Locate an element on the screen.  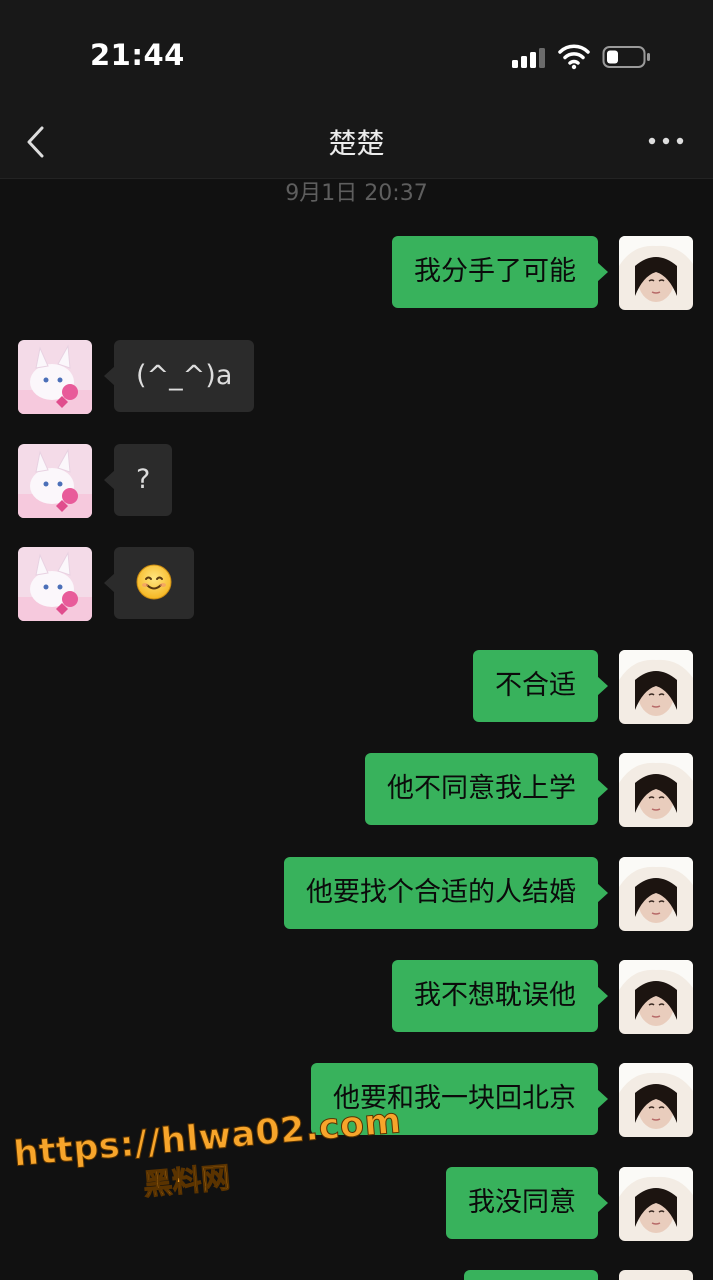
status-bar: 21:44 is located at coordinates (356, 55).